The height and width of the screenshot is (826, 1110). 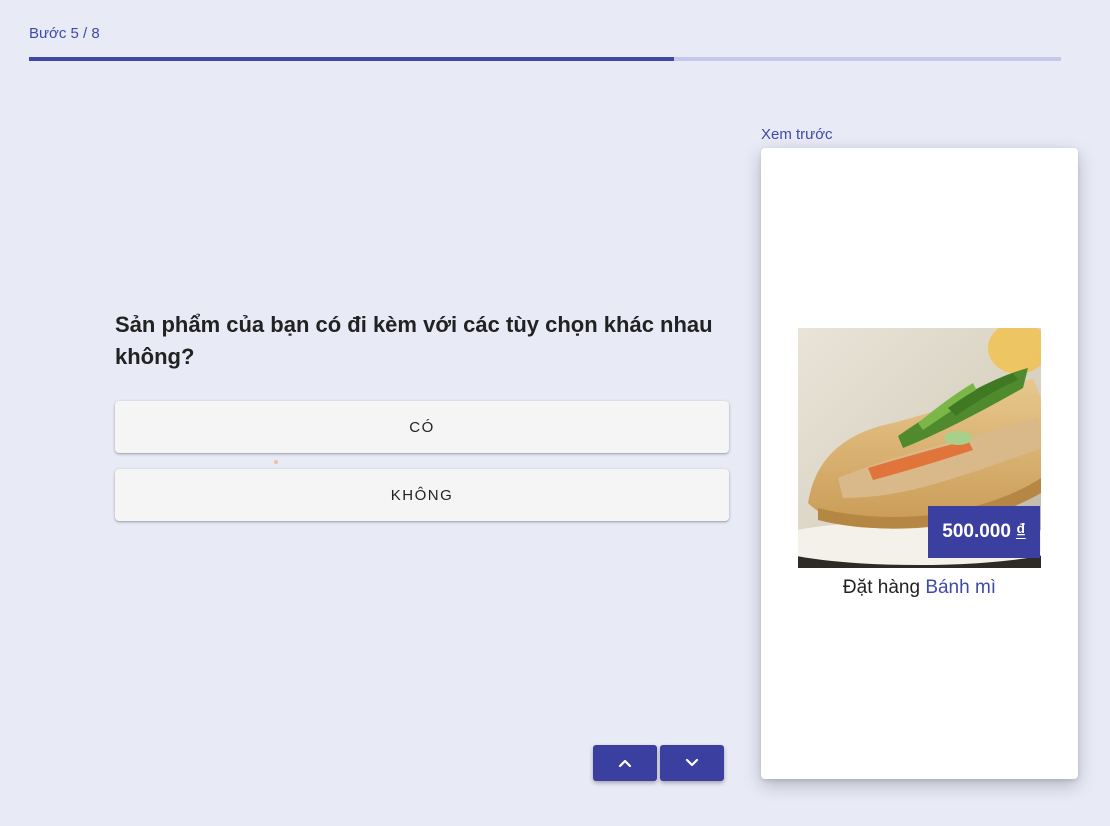 I want to click on previous-question-button, so click(x=625, y=763).